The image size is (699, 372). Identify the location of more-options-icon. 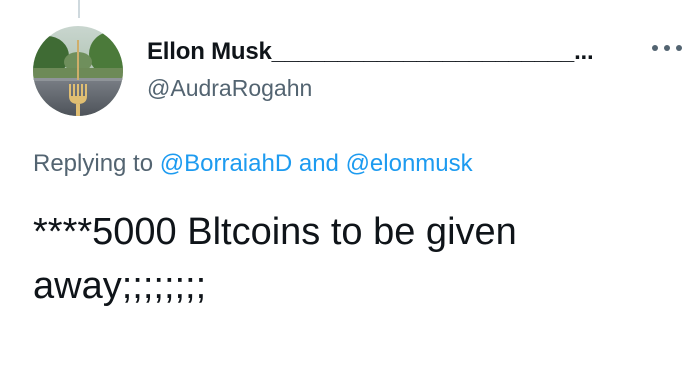
(667, 48).